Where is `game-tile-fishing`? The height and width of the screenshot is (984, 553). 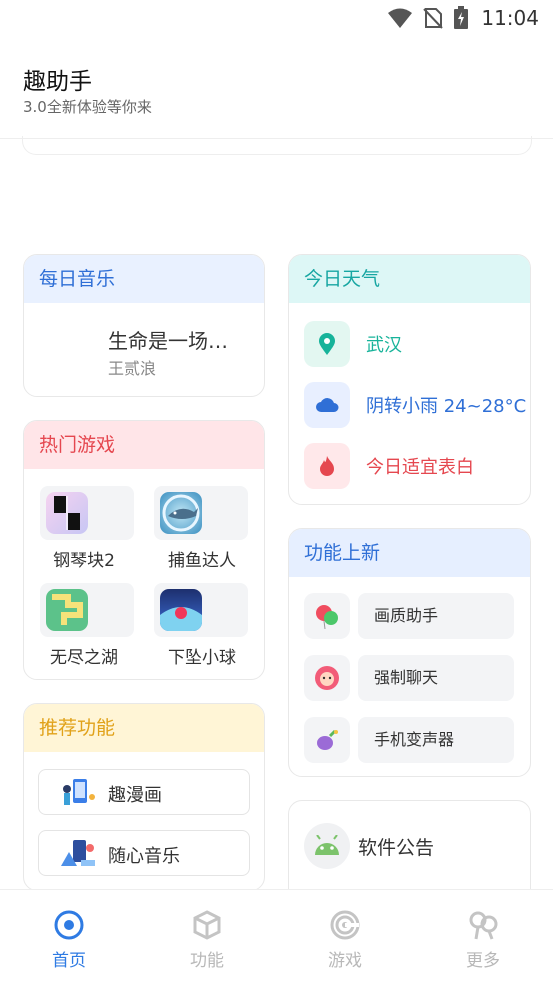
game-tile-fishing is located at coordinates (201, 513).